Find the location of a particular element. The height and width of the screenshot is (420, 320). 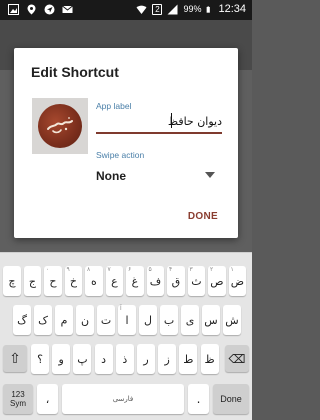

key-char: س is located at coordinates (211, 320).